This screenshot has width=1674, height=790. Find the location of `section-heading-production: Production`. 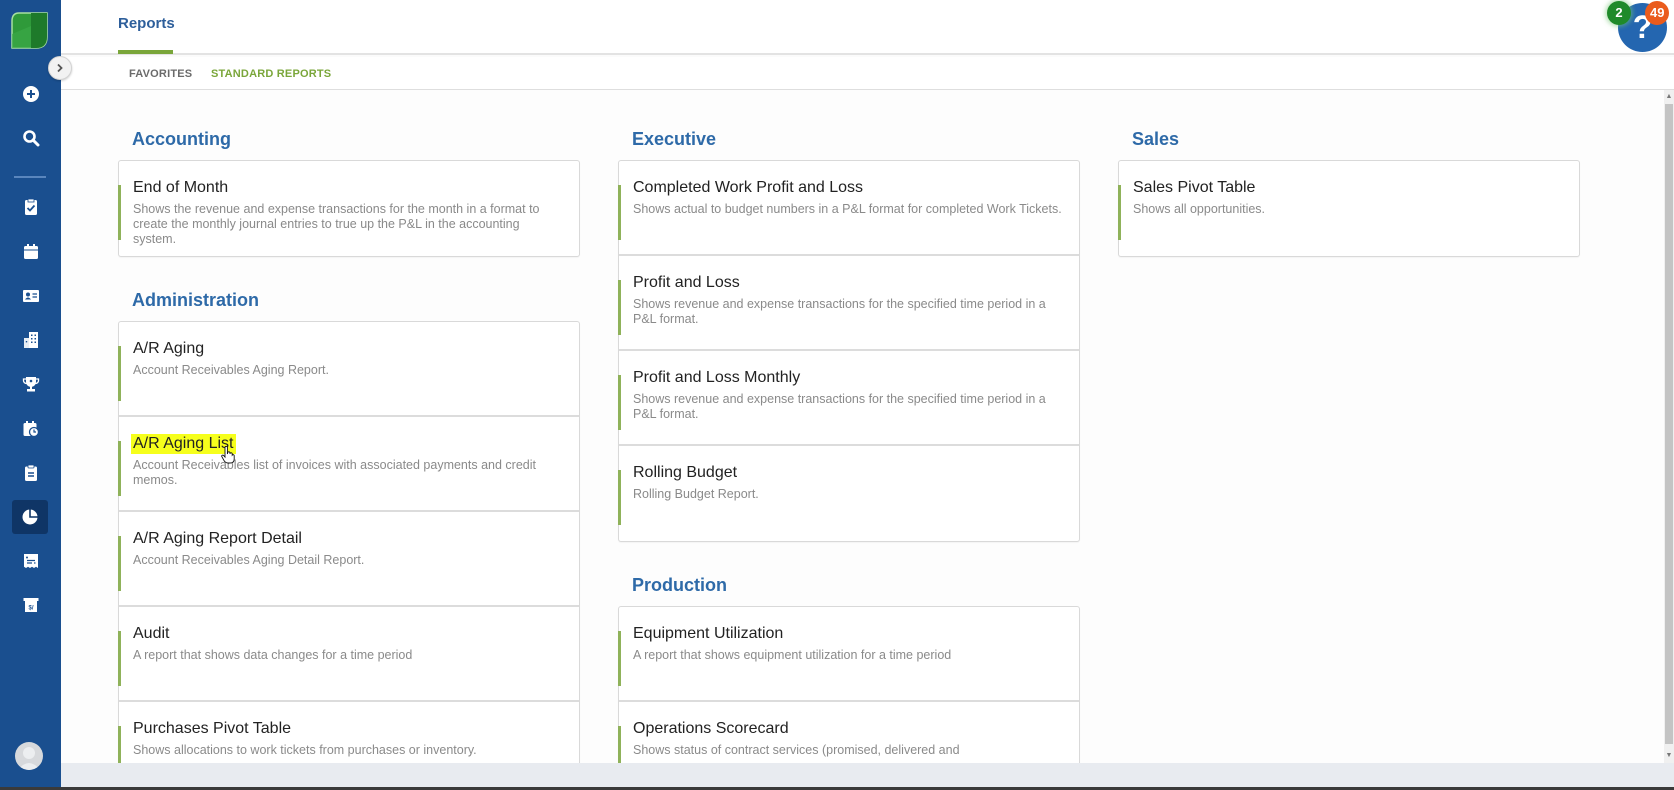

section-heading-production: Production is located at coordinates (679, 585).